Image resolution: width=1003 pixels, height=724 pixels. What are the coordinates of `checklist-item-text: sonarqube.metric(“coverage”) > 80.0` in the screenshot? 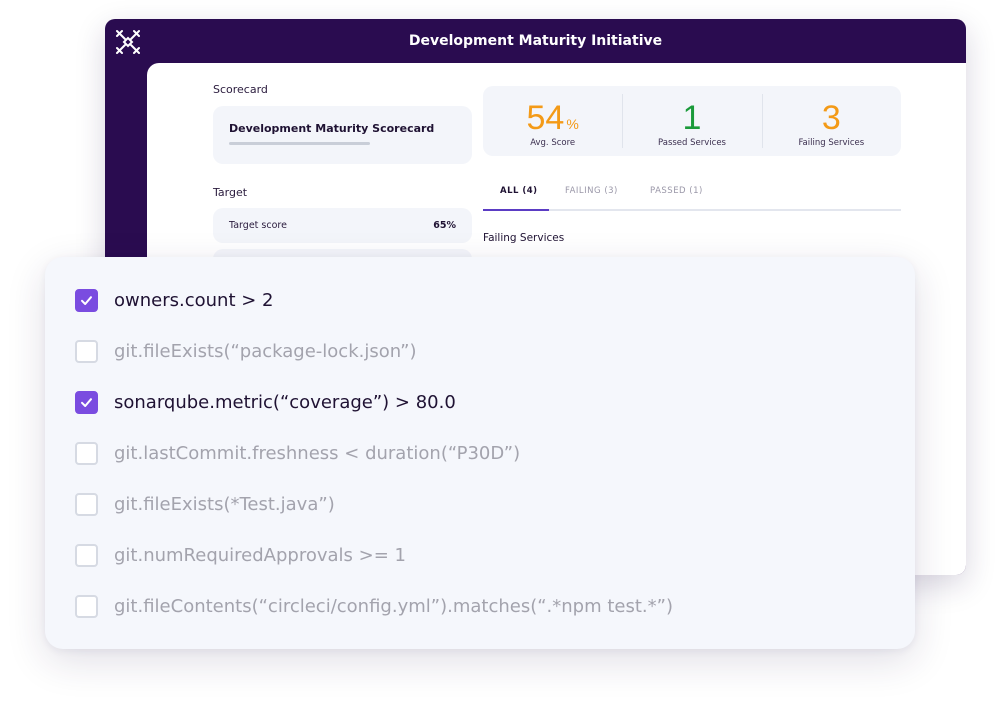 It's located at (285, 402).